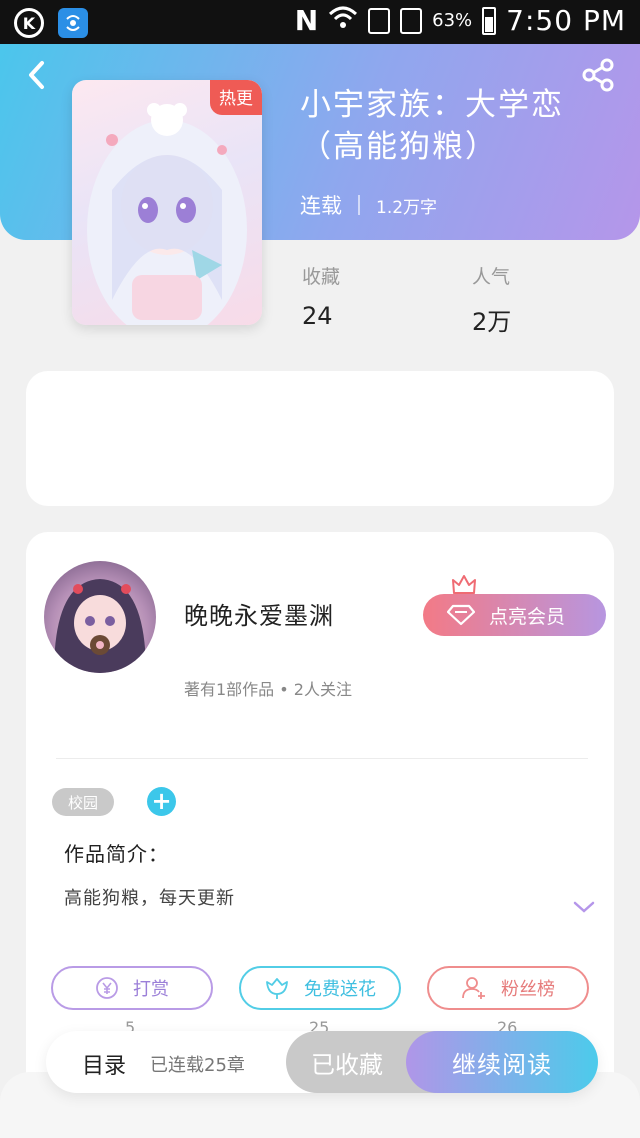  I want to click on continue-reading-button: 继续阅读, so click(502, 1062).